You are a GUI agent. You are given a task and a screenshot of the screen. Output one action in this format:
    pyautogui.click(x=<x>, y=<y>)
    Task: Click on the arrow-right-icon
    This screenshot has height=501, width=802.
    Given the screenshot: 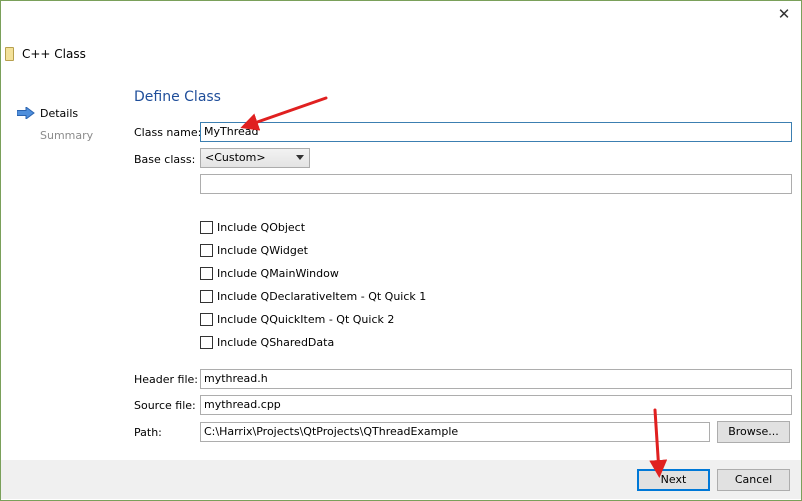 What is the action you would take?
    pyautogui.click(x=26, y=113)
    